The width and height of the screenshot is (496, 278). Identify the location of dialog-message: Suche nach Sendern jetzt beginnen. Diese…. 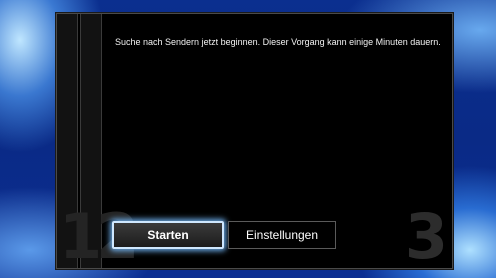
(278, 42).